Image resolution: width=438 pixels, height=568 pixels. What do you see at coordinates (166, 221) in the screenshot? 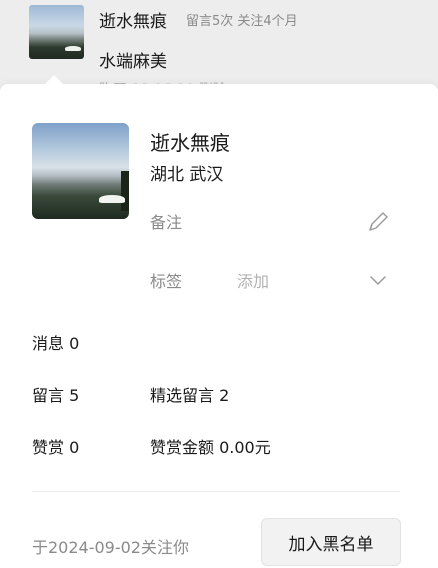
I see `remark-label: 备注` at bounding box center [166, 221].